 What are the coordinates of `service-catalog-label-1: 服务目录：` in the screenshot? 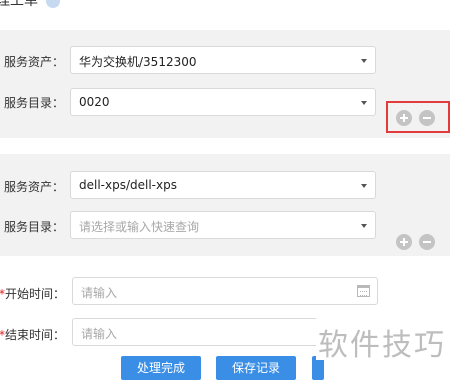 It's located at (34, 103).